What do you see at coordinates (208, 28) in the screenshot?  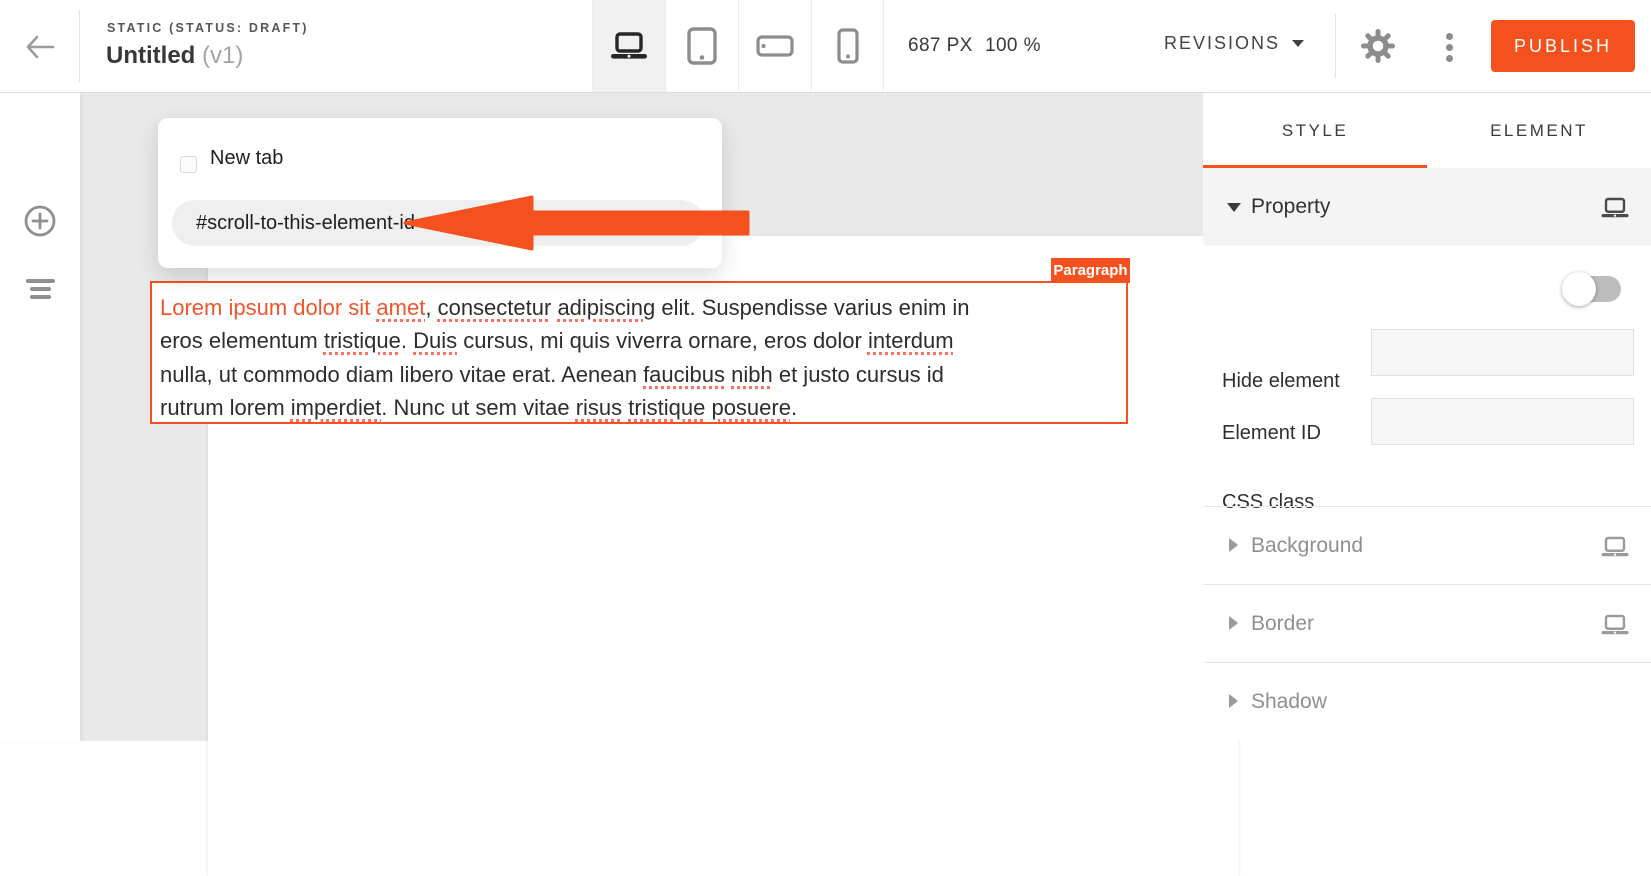 I see `page-status-label: STATIC (STATUS: DRAFT)` at bounding box center [208, 28].